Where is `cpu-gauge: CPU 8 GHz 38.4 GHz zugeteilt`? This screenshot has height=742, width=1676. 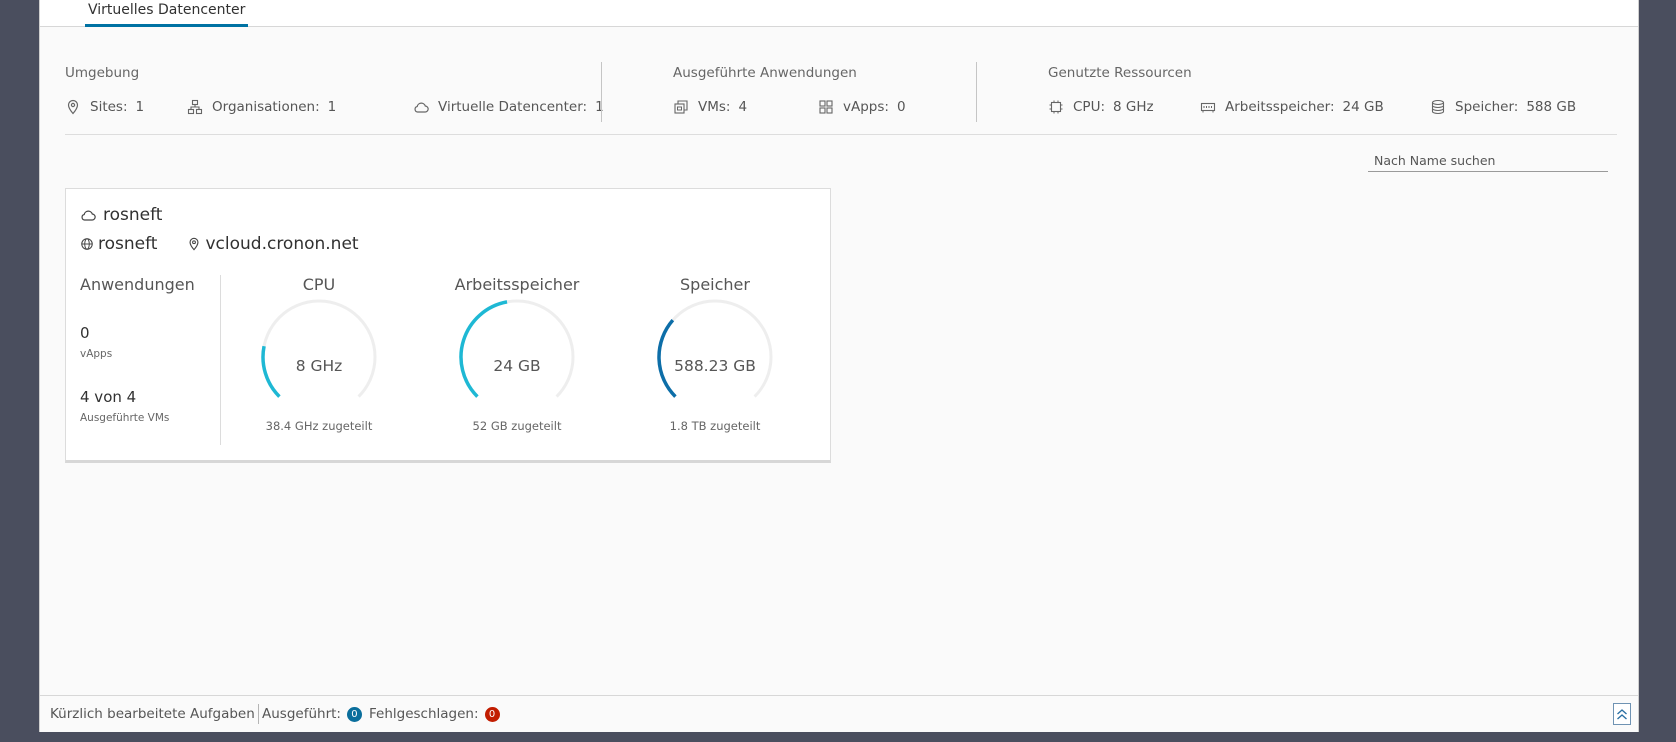
cpu-gauge: CPU 8 GHz 38.4 GHz zugeteilt is located at coordinates (319, 360).